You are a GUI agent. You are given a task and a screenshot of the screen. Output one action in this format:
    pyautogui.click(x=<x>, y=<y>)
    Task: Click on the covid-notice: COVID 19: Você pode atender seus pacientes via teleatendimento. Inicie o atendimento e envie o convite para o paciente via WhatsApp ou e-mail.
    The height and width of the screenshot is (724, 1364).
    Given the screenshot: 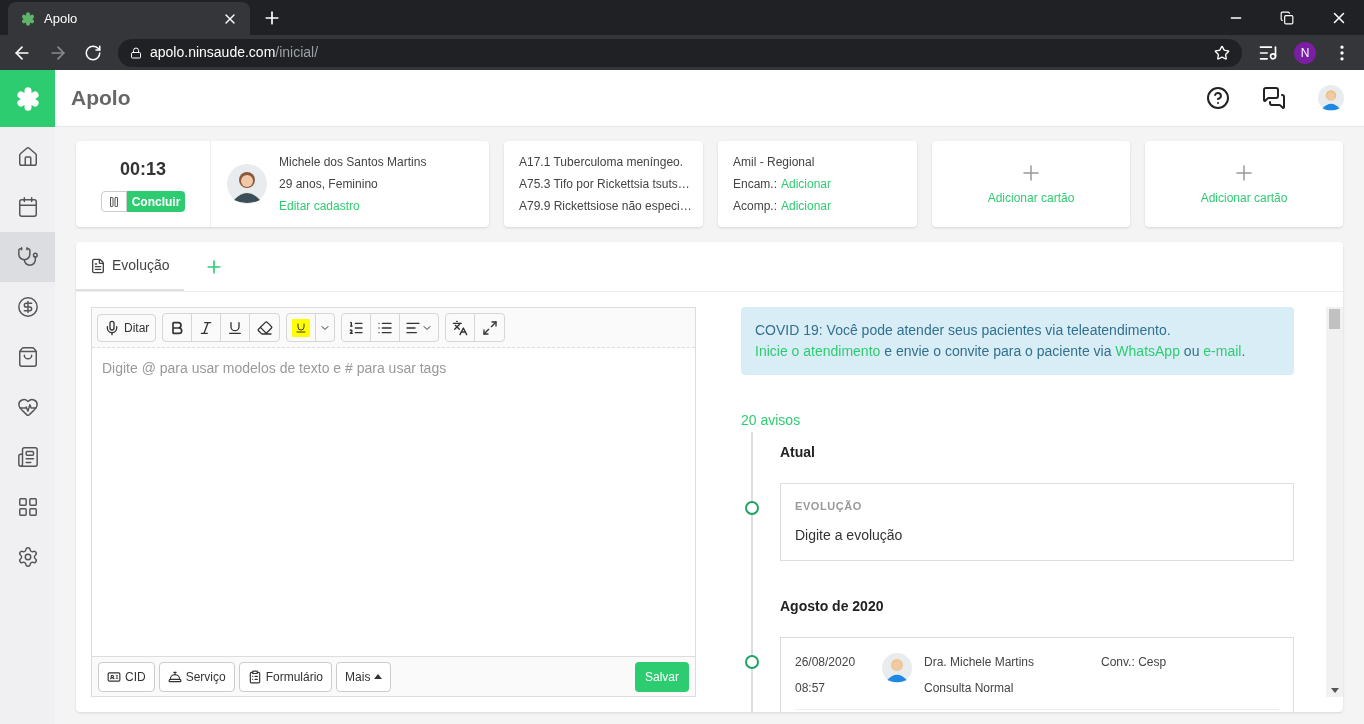 What is the action you would take?
    pyautogui.click(x=1001, y=341)
    